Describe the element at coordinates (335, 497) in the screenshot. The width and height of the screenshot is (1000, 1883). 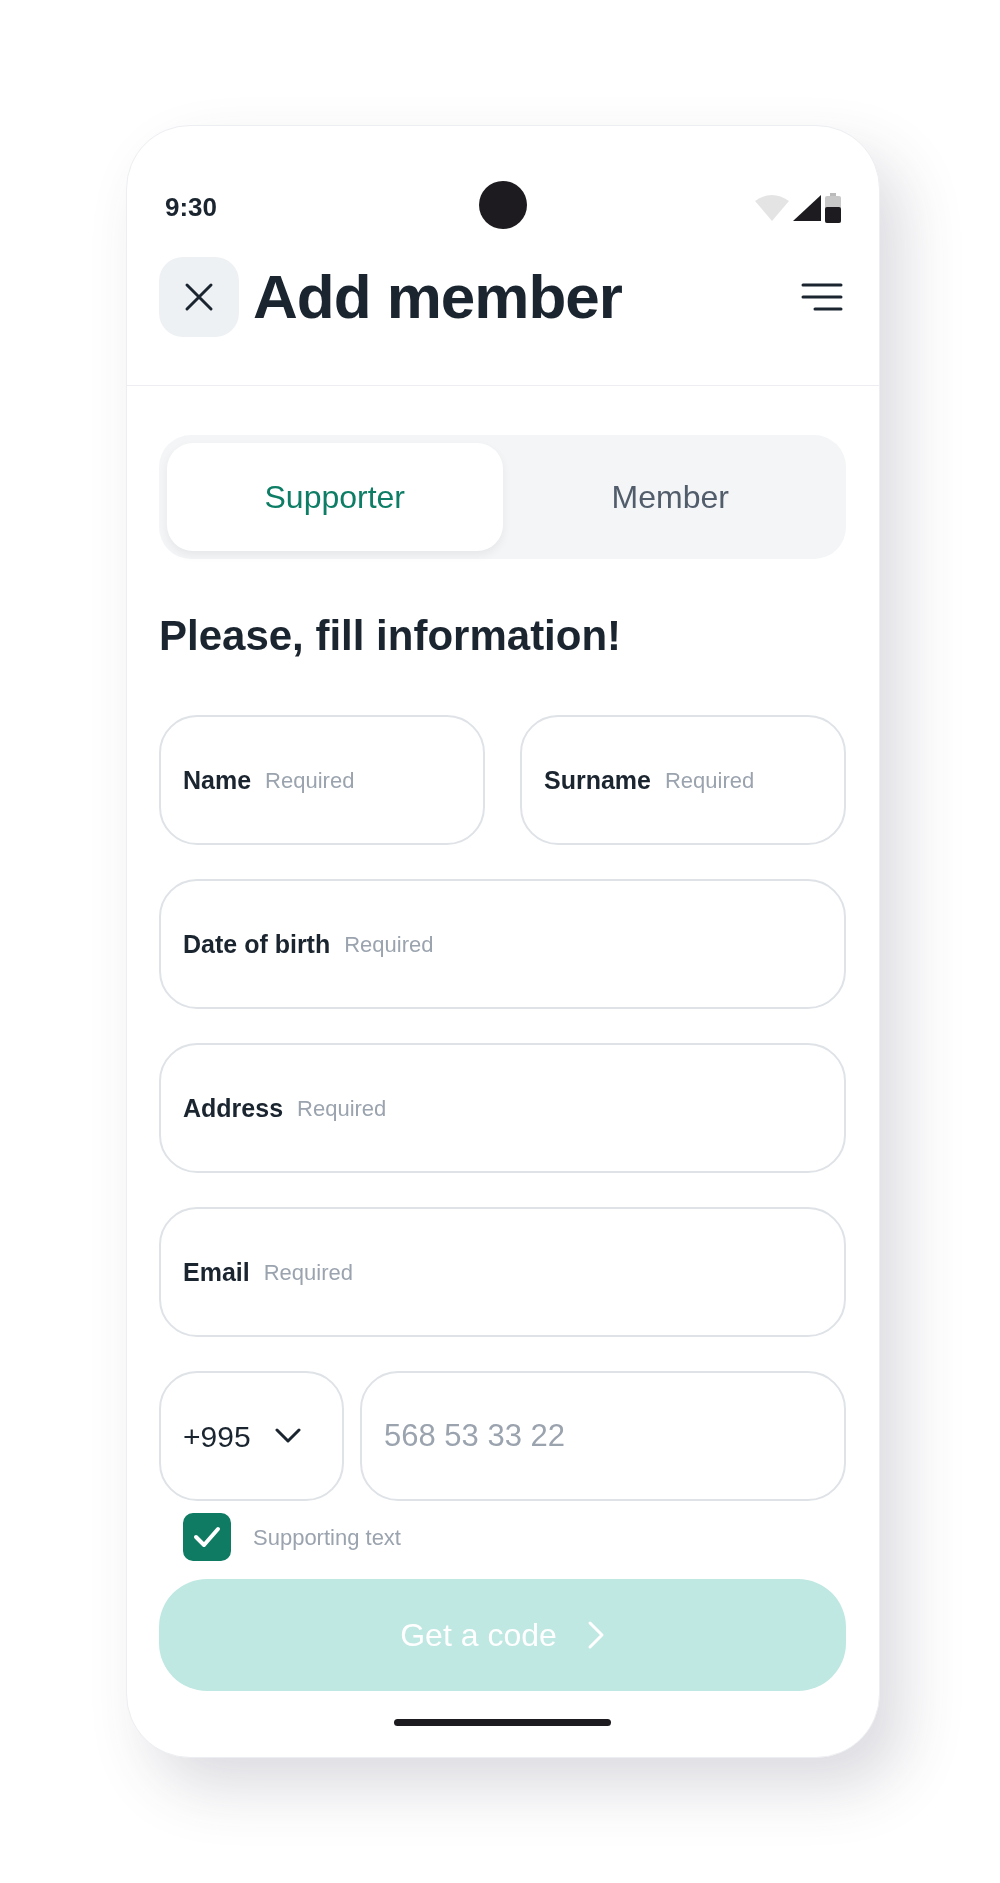
I see `tab: Supporter` at that location.